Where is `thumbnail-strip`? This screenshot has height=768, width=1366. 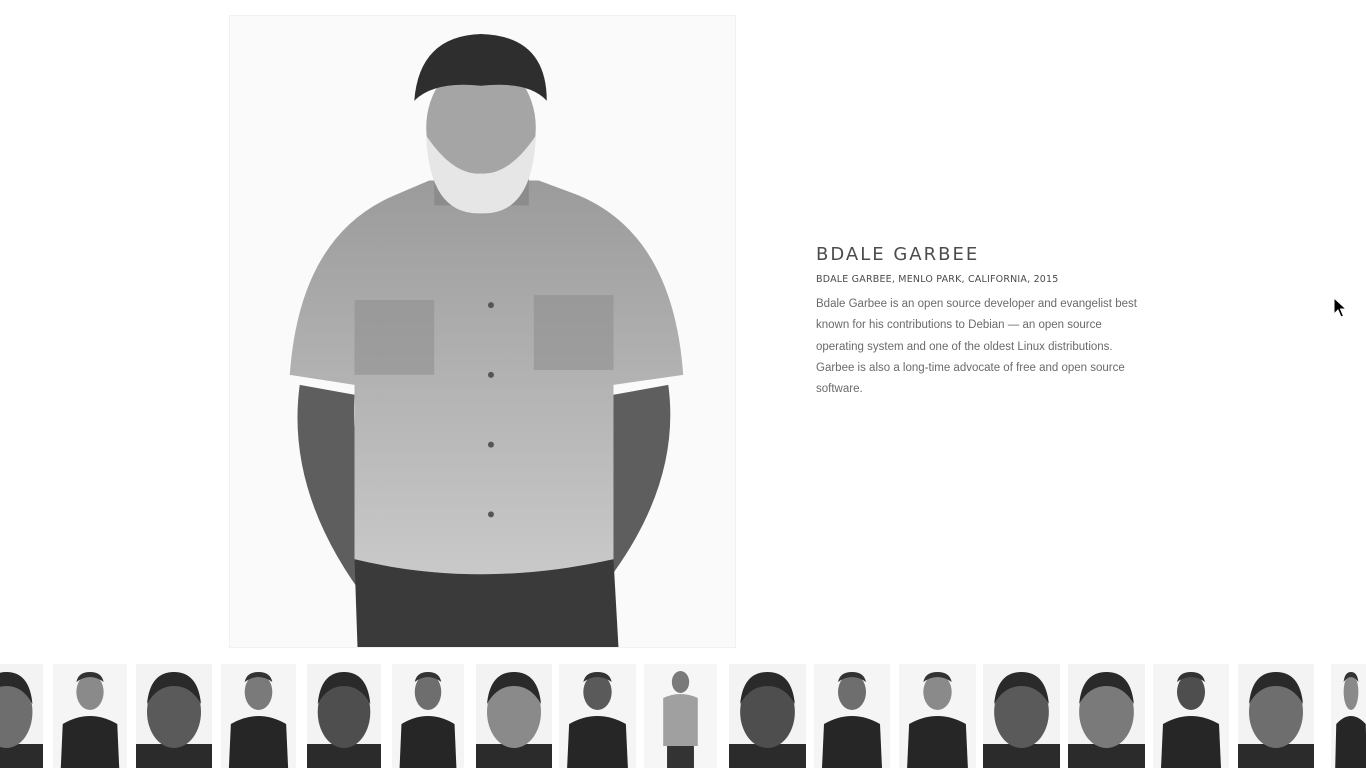 thumbnail-strip is located at coordinates (683, 716).